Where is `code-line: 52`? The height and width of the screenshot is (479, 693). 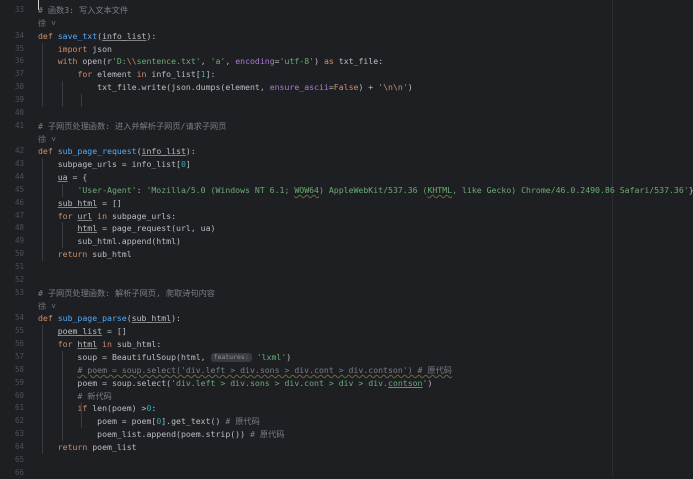
code-line: 52 is located at coordinates (346, 280).